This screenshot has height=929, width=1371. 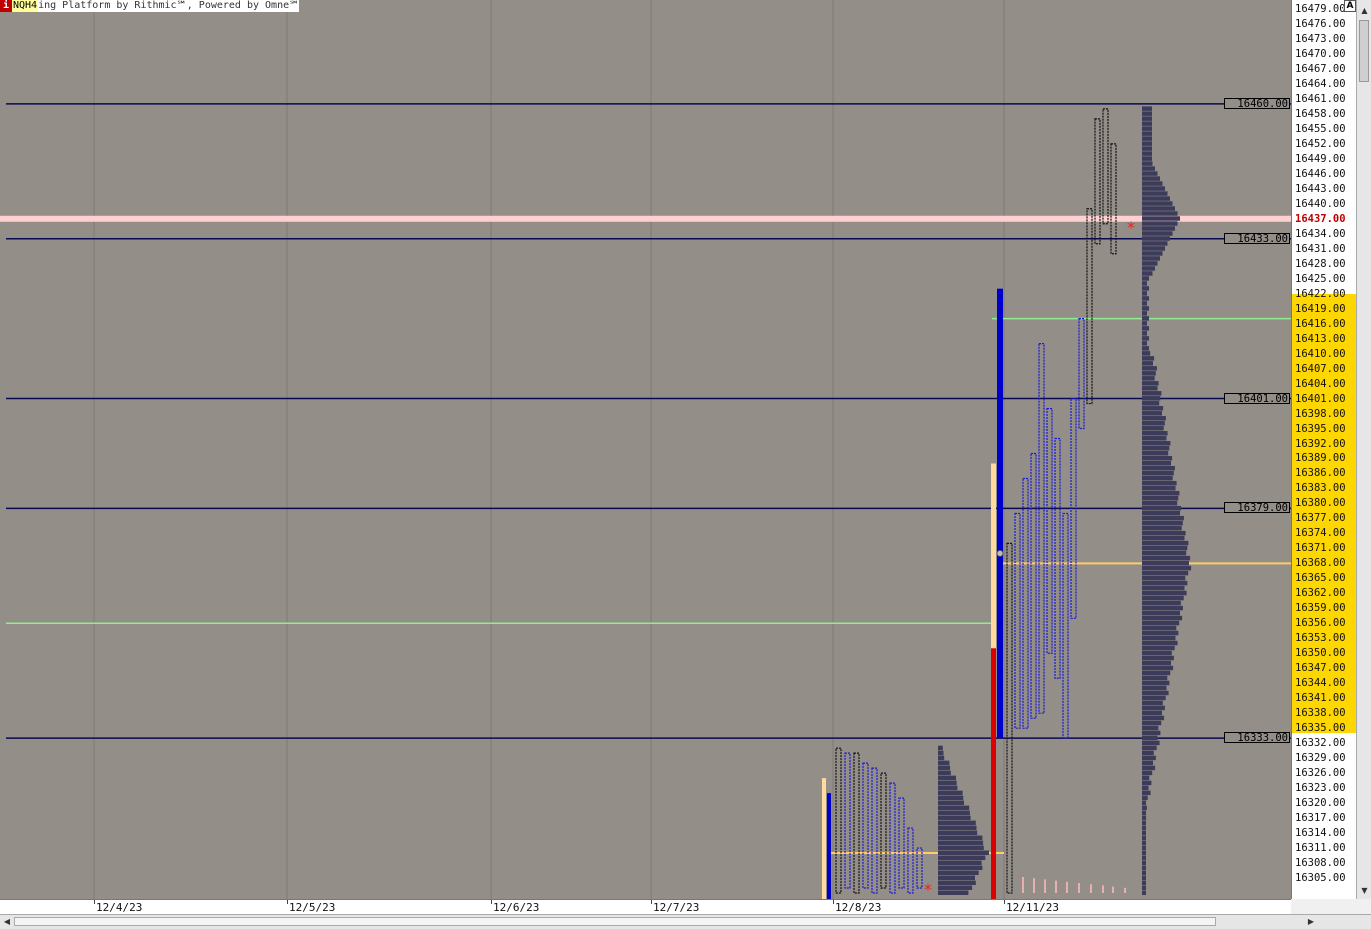 I want to click on scroll-up-icon: ▲, so click(x=1364, y=11).